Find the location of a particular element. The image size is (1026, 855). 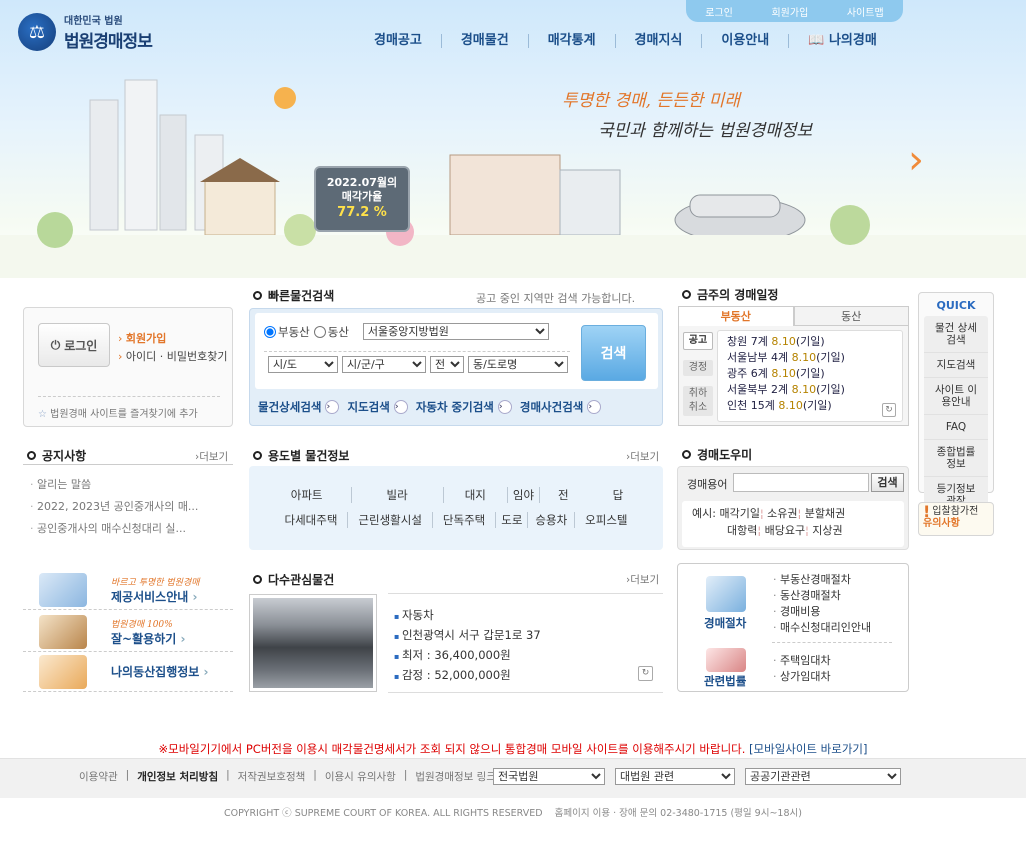

usage-more-link: ›더보기 is located at coordinates (642, 456).